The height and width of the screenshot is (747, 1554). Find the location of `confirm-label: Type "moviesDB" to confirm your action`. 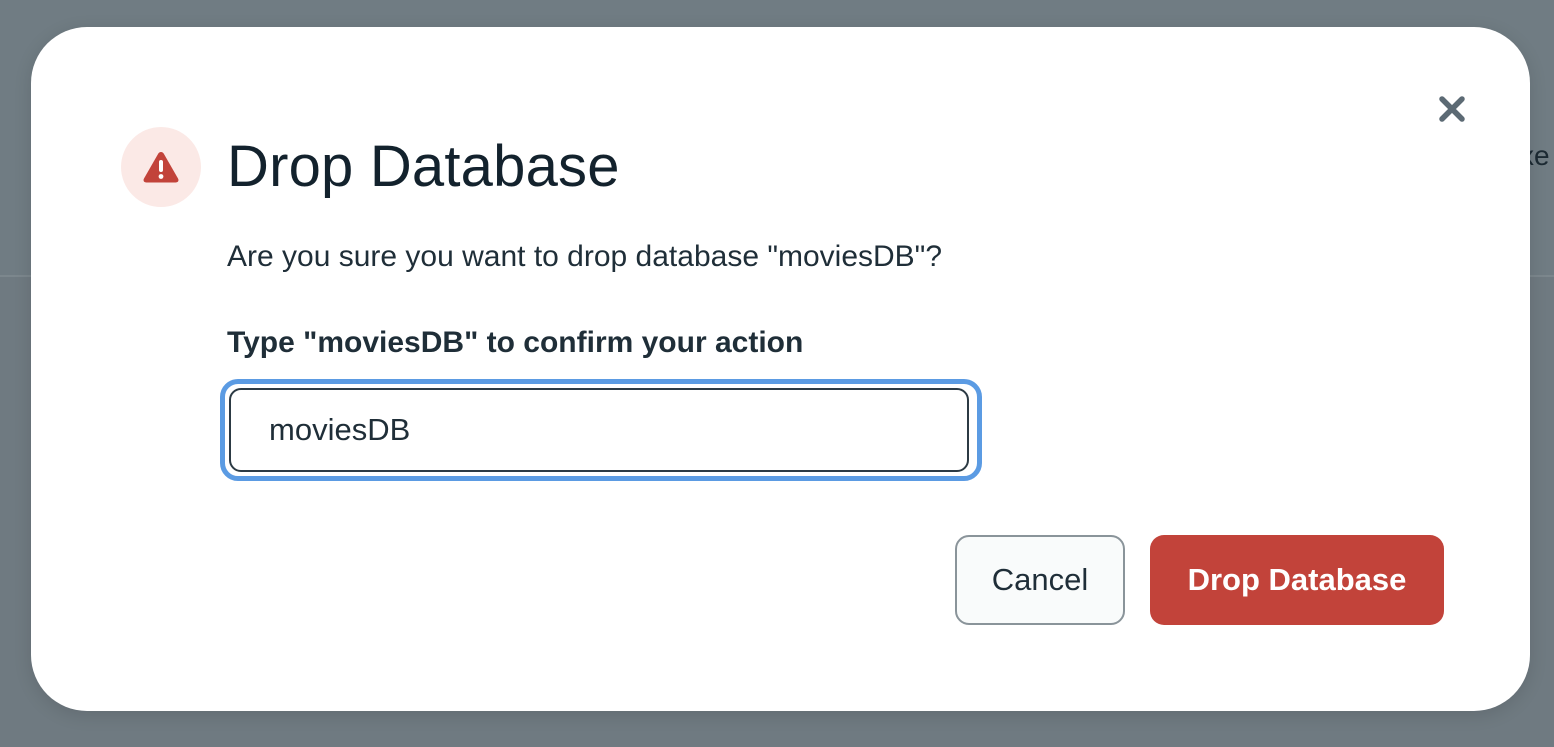

confirm-label: Type "moviesDB" to confirm your action is located at coordinates (515, 342).